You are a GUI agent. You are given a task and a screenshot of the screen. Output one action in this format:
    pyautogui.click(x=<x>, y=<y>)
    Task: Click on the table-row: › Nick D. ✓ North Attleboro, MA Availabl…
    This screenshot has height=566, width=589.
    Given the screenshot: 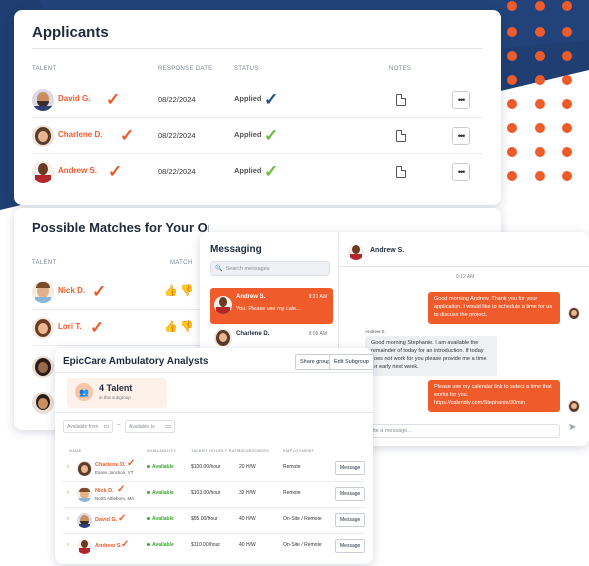 What is the action you would take?
    pyautogui.click(x=214, y=495)
    